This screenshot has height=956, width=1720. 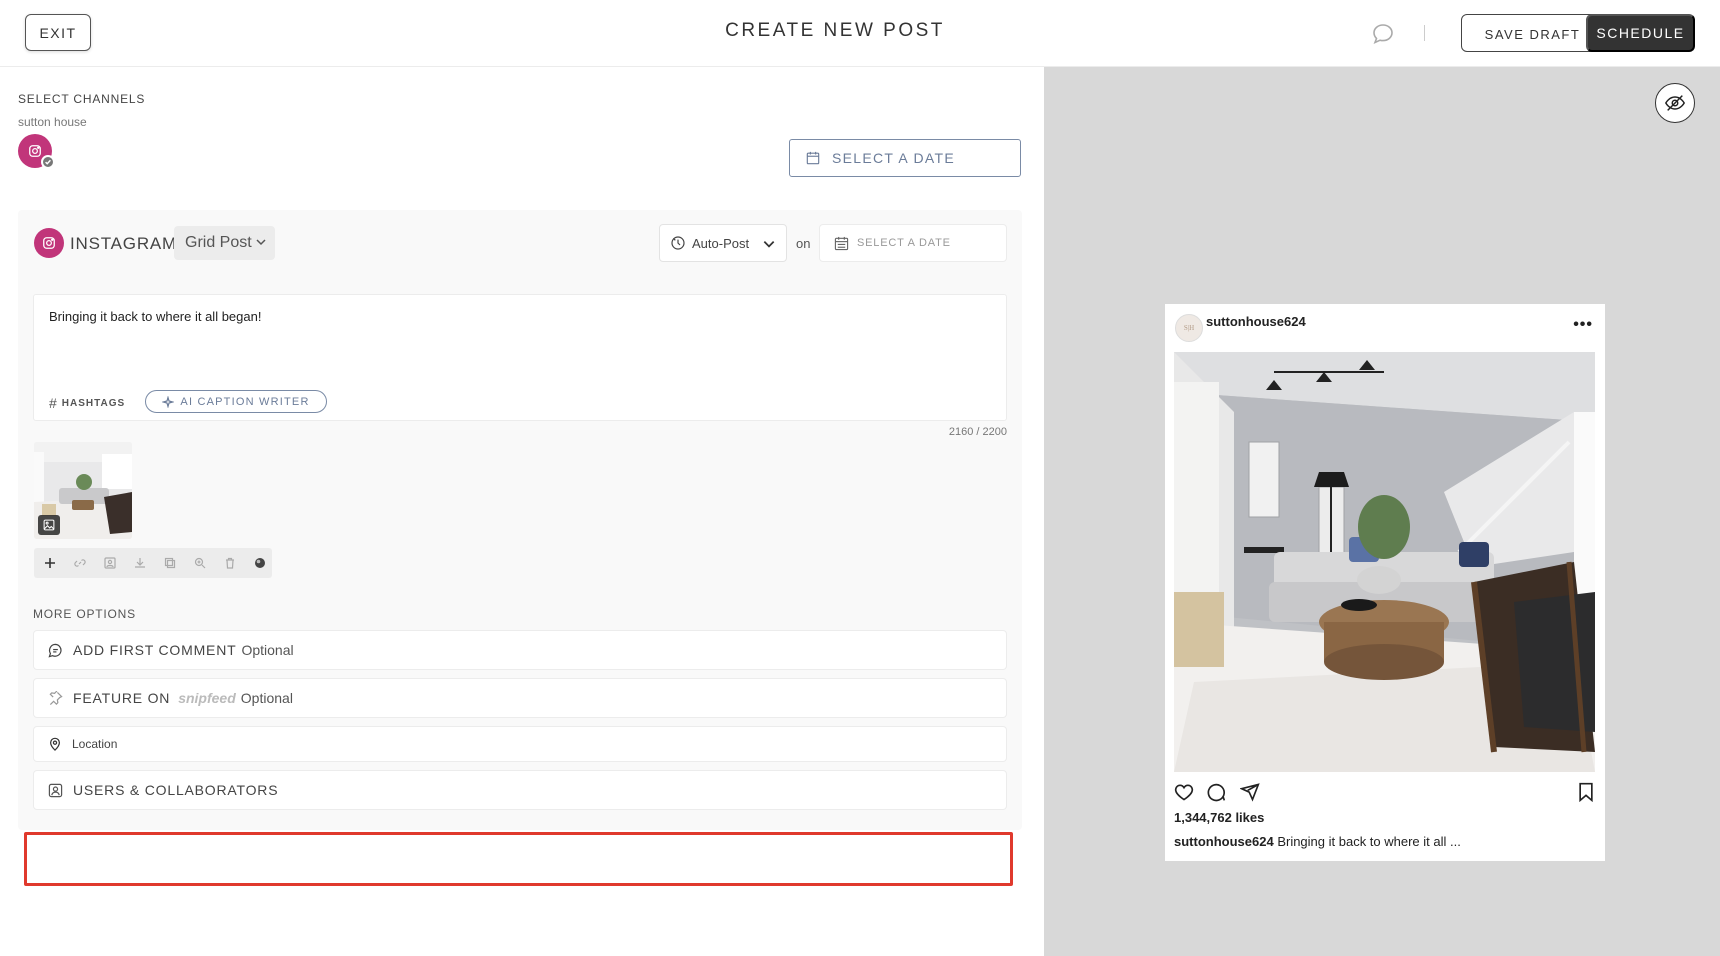 I want to click on pin-icon, so click(x=56, y=697).